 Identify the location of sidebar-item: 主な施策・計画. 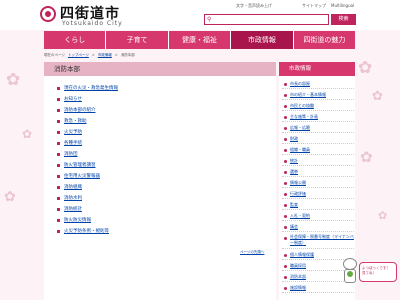
(318, 116).